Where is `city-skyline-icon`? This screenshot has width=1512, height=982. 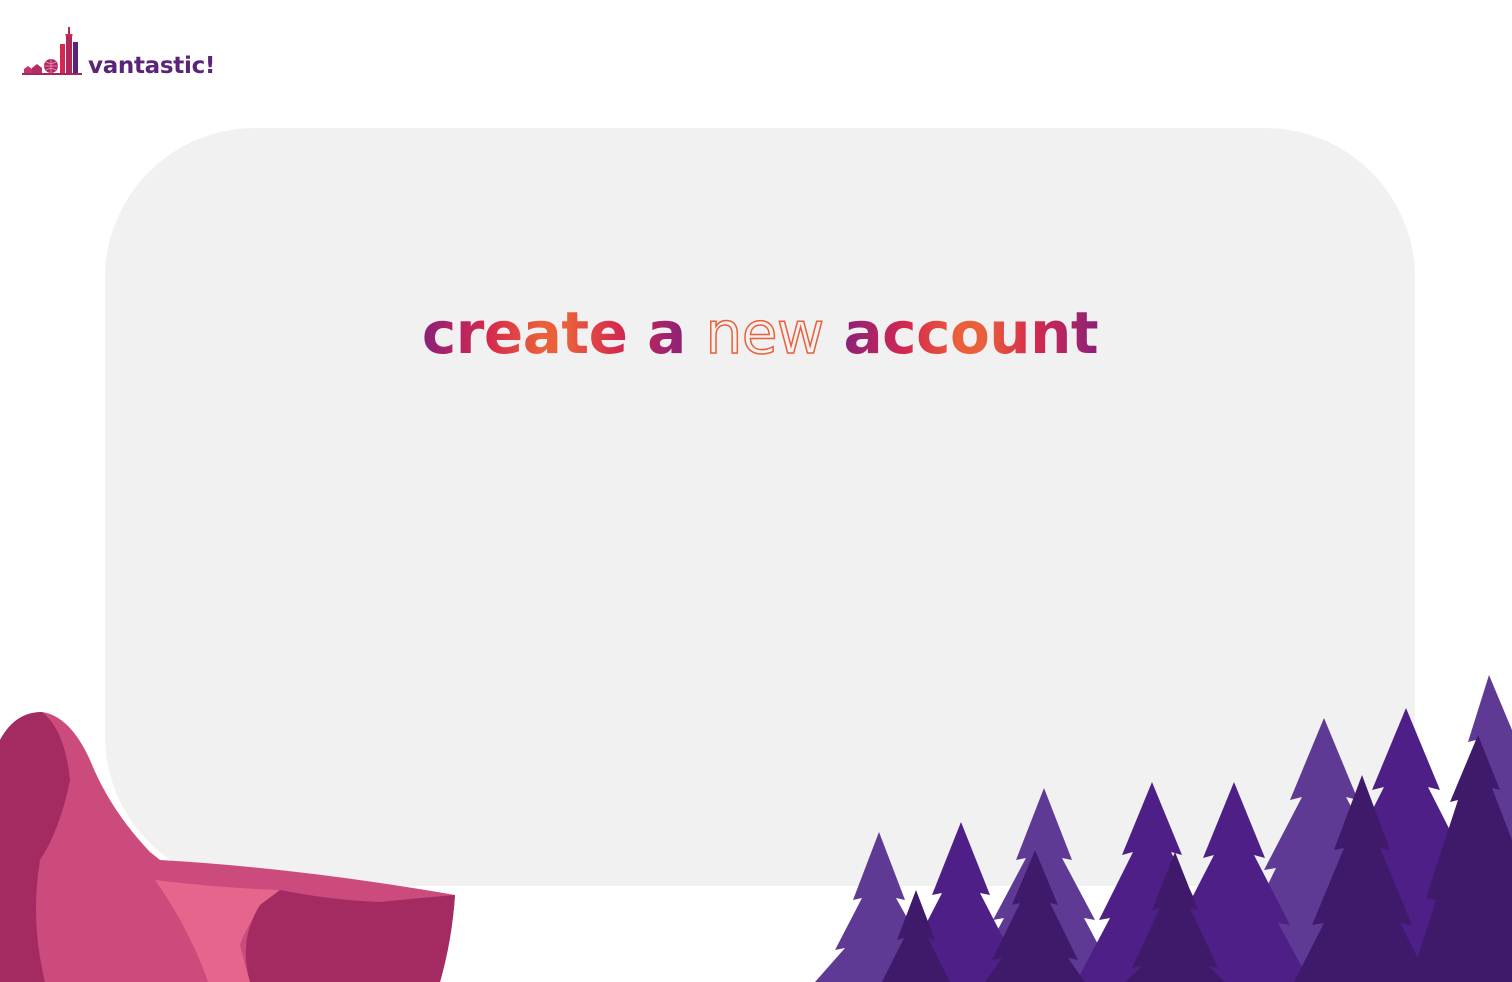
city-skyline-icon is located at coordinates (52, 51).